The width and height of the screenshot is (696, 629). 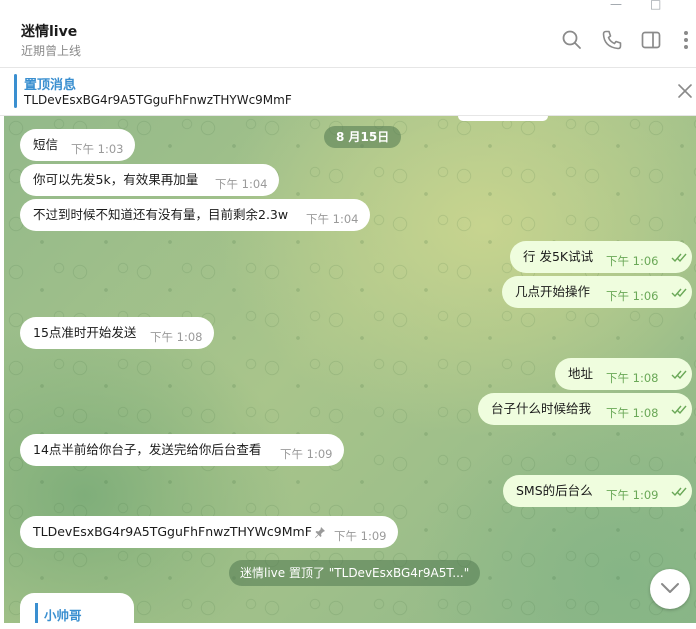 I want to click on message-bubble-incoming: 短信 下午 1:03, so click(x=77, y=145).